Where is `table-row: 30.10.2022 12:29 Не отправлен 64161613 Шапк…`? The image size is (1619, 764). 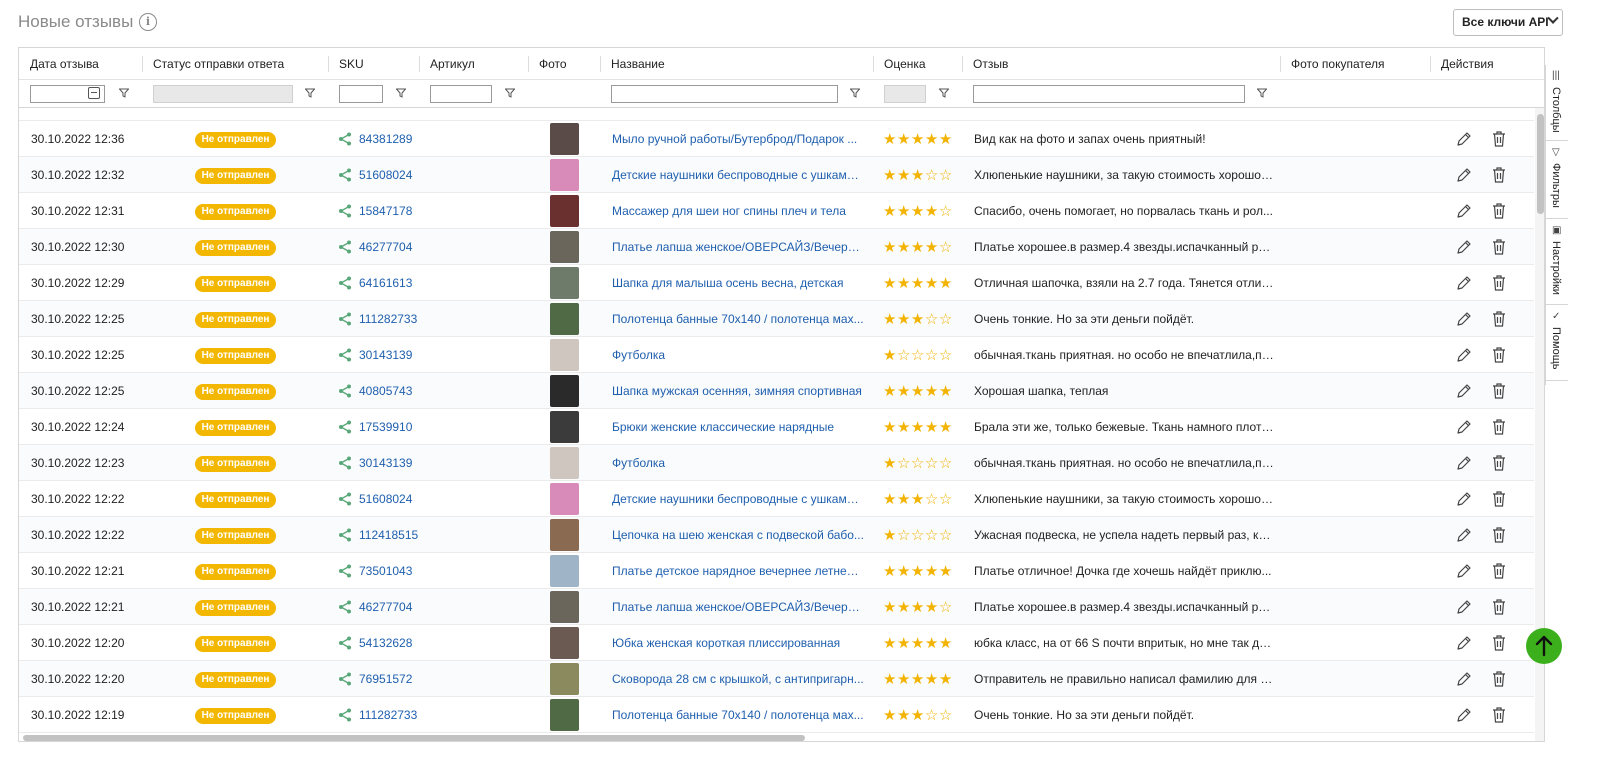 table-row: 30.10.2022 12:29 Не отправлен 64161613 Шапк… is located at coordinates (776, 283).